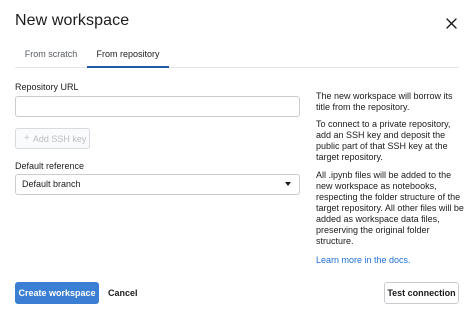  Describe the element at coordinates (288, 184) in the screenshot. I see `chevron-down-icon` at that location.